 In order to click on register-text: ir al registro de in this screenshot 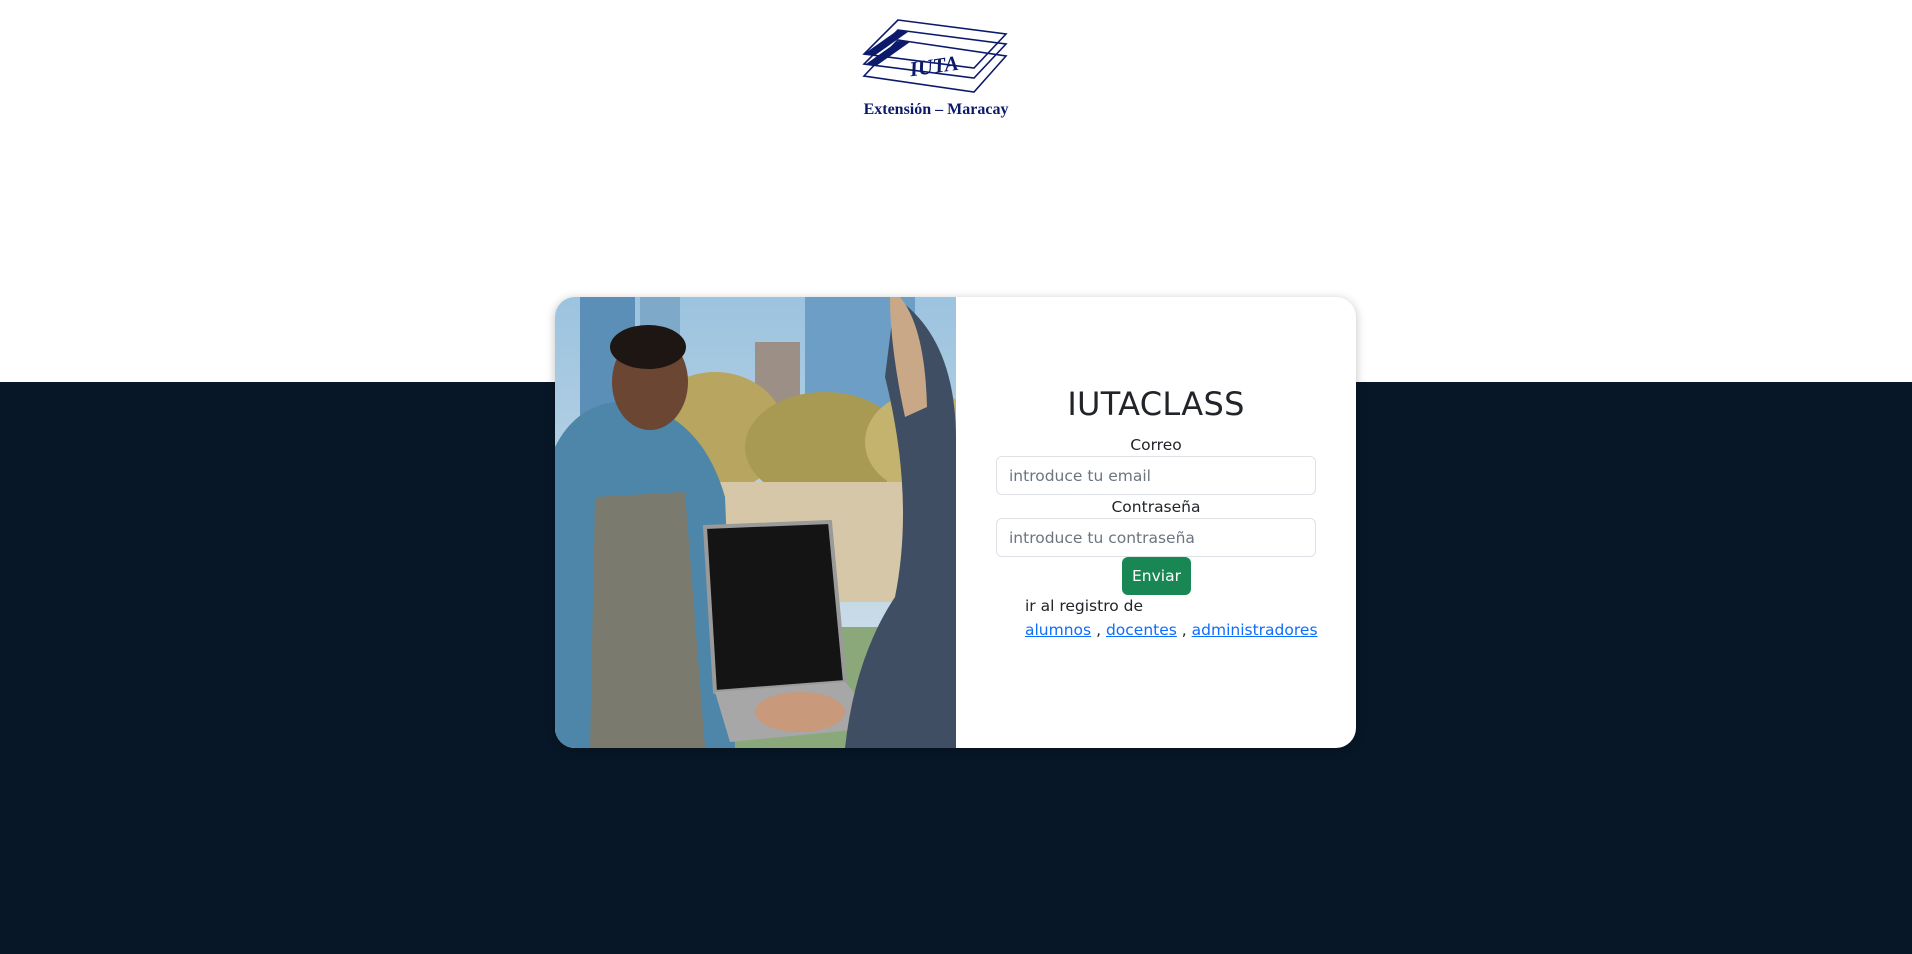, I will do `click(1084, 606)`.